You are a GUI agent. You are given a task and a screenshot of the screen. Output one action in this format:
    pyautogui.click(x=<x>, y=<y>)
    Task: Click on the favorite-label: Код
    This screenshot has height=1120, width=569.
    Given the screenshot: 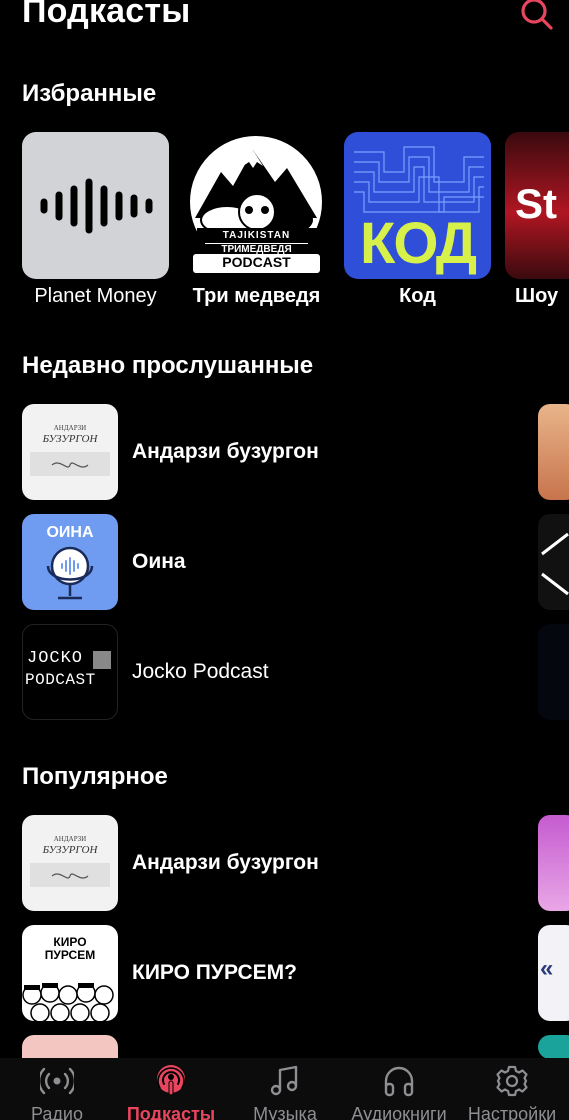 What is the action you would take?
    pyautogui.click(x=417, y=296)
    